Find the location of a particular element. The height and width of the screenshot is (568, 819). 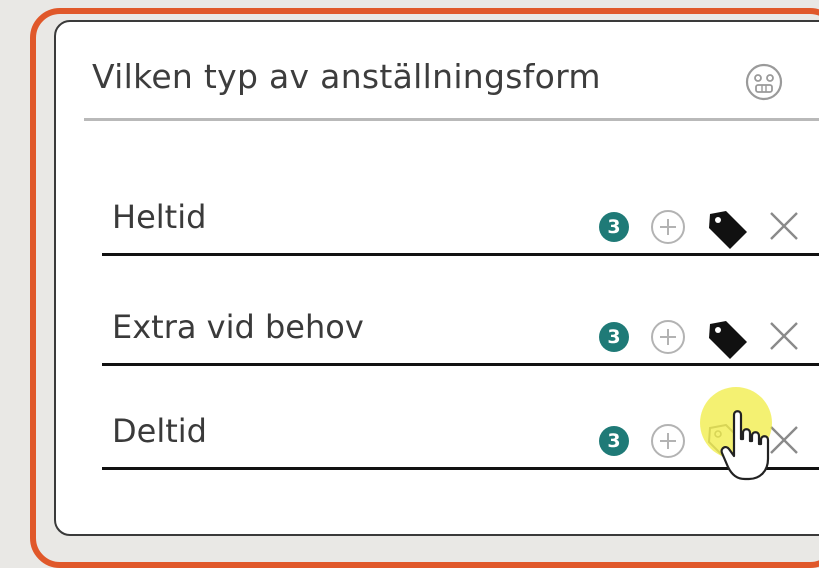

option-label: Deltid is located at coordinates (159, 431).